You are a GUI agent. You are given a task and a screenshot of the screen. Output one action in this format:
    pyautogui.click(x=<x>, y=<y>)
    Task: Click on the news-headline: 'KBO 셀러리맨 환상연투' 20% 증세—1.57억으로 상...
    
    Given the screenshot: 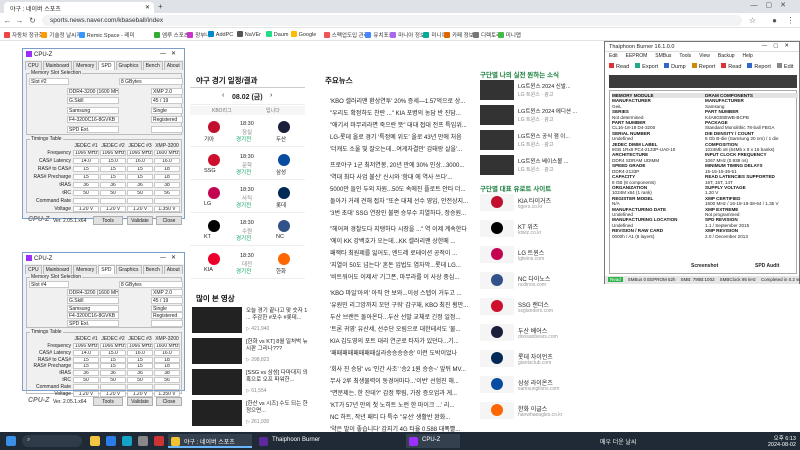 What is the action you would take?
    pyautogui.click(x=402, y=100)
    